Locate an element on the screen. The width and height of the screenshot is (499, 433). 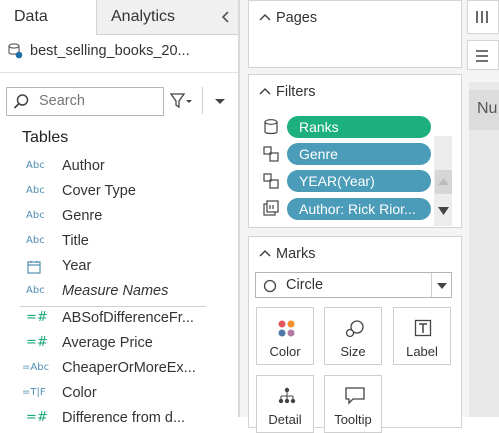
search-input is located at coordinates (98, 100).